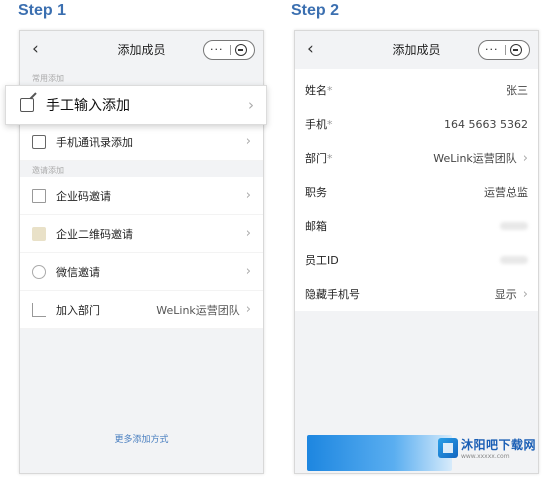  Describe the element at coordinates (83, 196) in the screenshot. I see `list-item-label: 企业码邀请` at that location.